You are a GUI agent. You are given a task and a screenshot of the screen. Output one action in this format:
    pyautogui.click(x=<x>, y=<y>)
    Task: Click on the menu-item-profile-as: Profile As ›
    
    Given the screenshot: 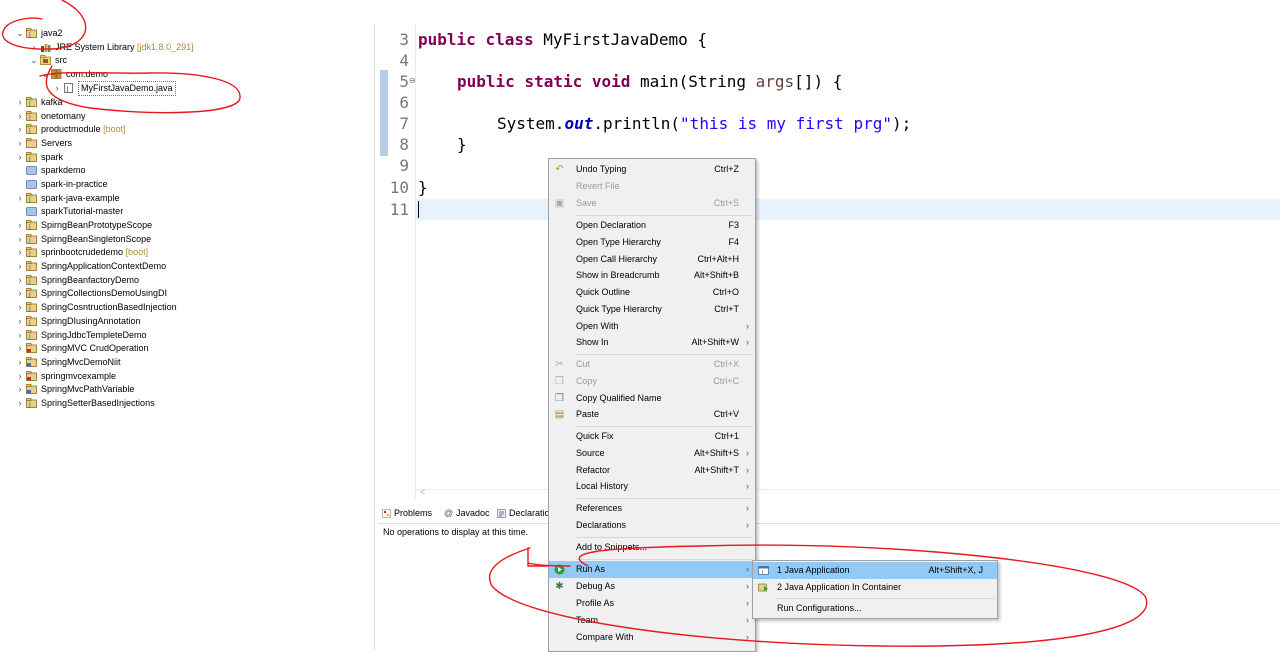 What is the action you would take?
    pyautogui.click(x=652, y=603)
    